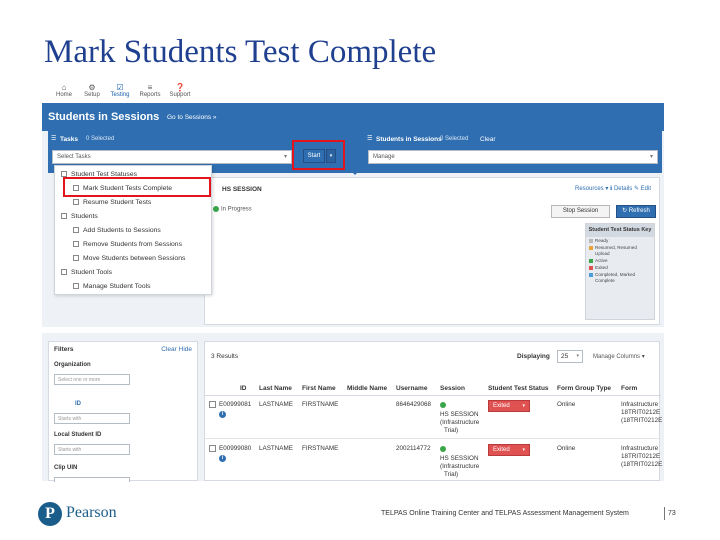 The width and height of the screenshot is (720, 540). Describe the element at coordinates (235, 448) in the screenshot. I see `cell-id: E00999080` at that location.